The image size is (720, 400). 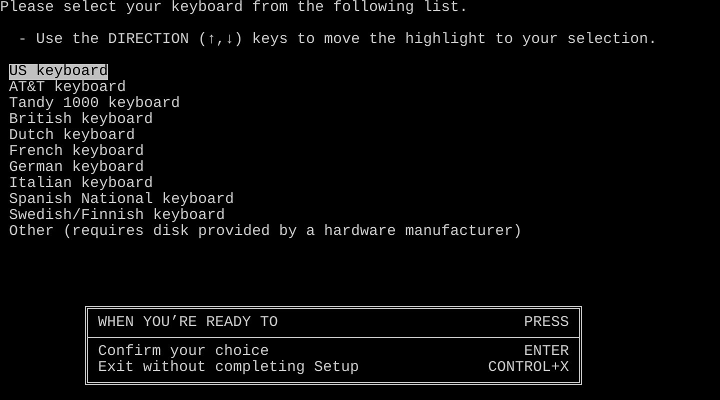 What do you see at coordinates (337, 40) in the screenshot?
I see `instruction-text: - Use the DIRECTION (↑,↓) keys to move the highlight to your selection.` at bounding box center [337, 40].